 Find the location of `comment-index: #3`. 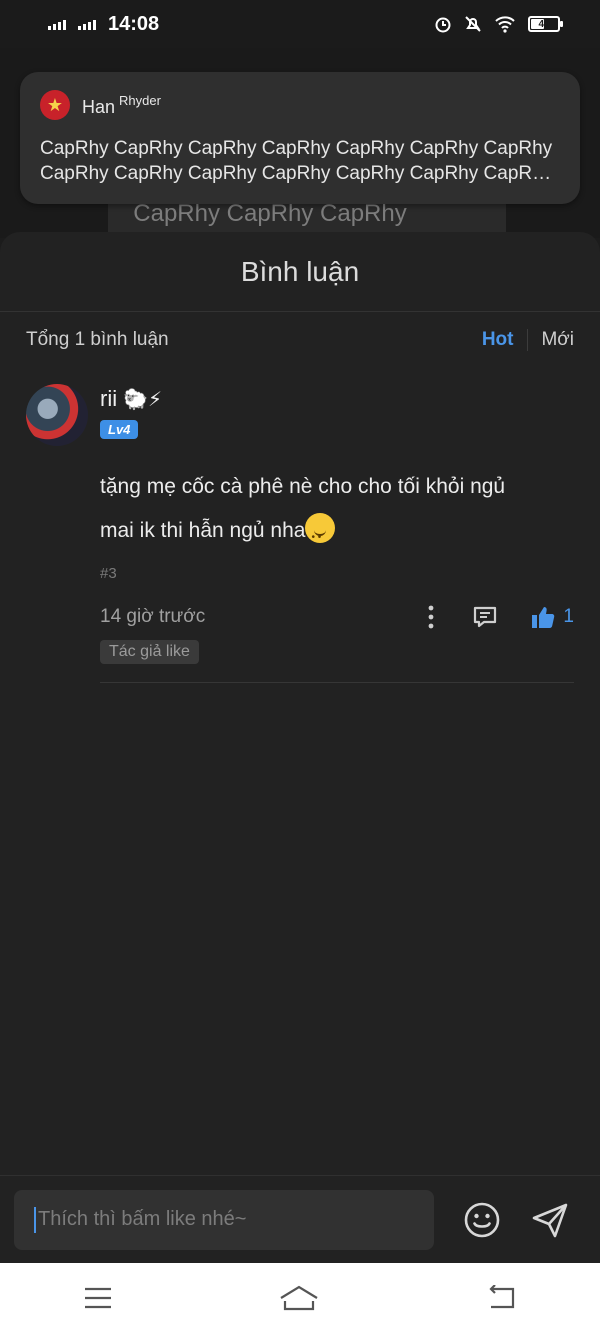

comment-index: #3 is located at coordinates (108, 573).